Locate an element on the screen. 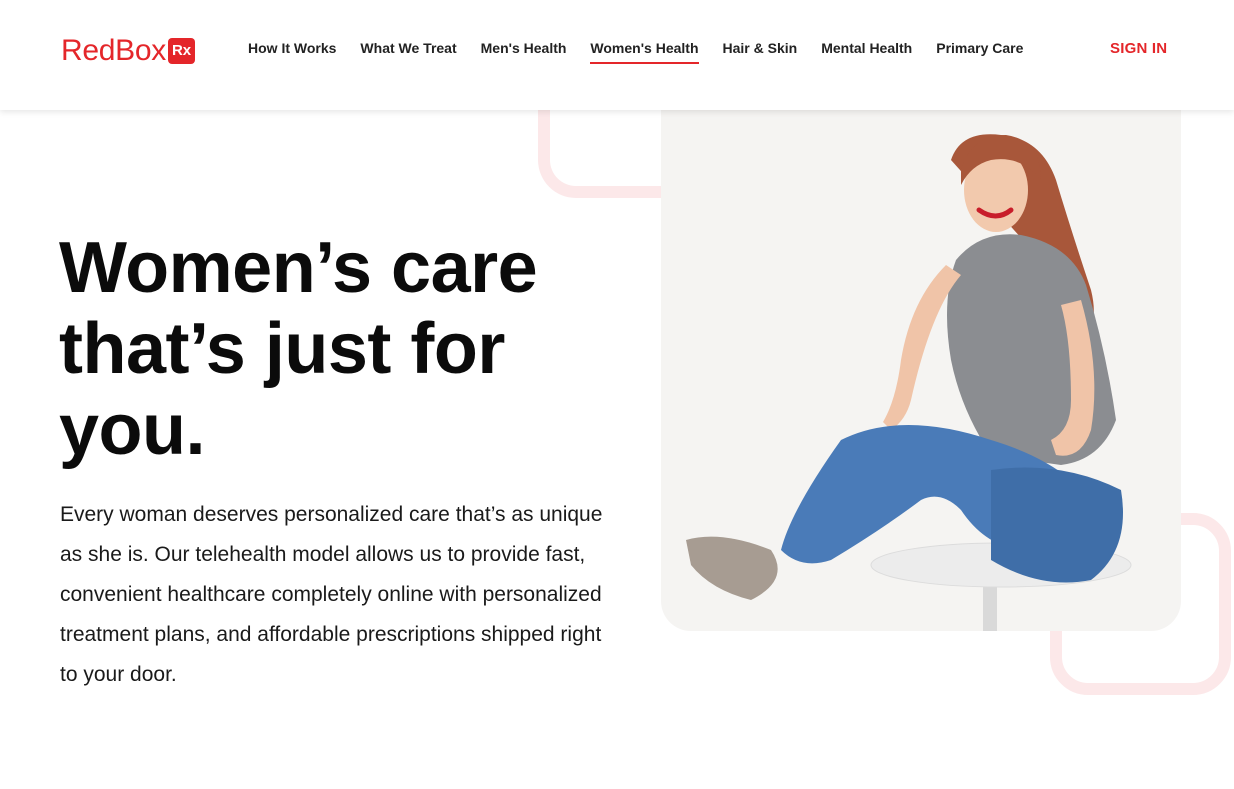 The image size is (1234, 789). nav-how-it-works: How It Works is located at coordinates (292, 52).